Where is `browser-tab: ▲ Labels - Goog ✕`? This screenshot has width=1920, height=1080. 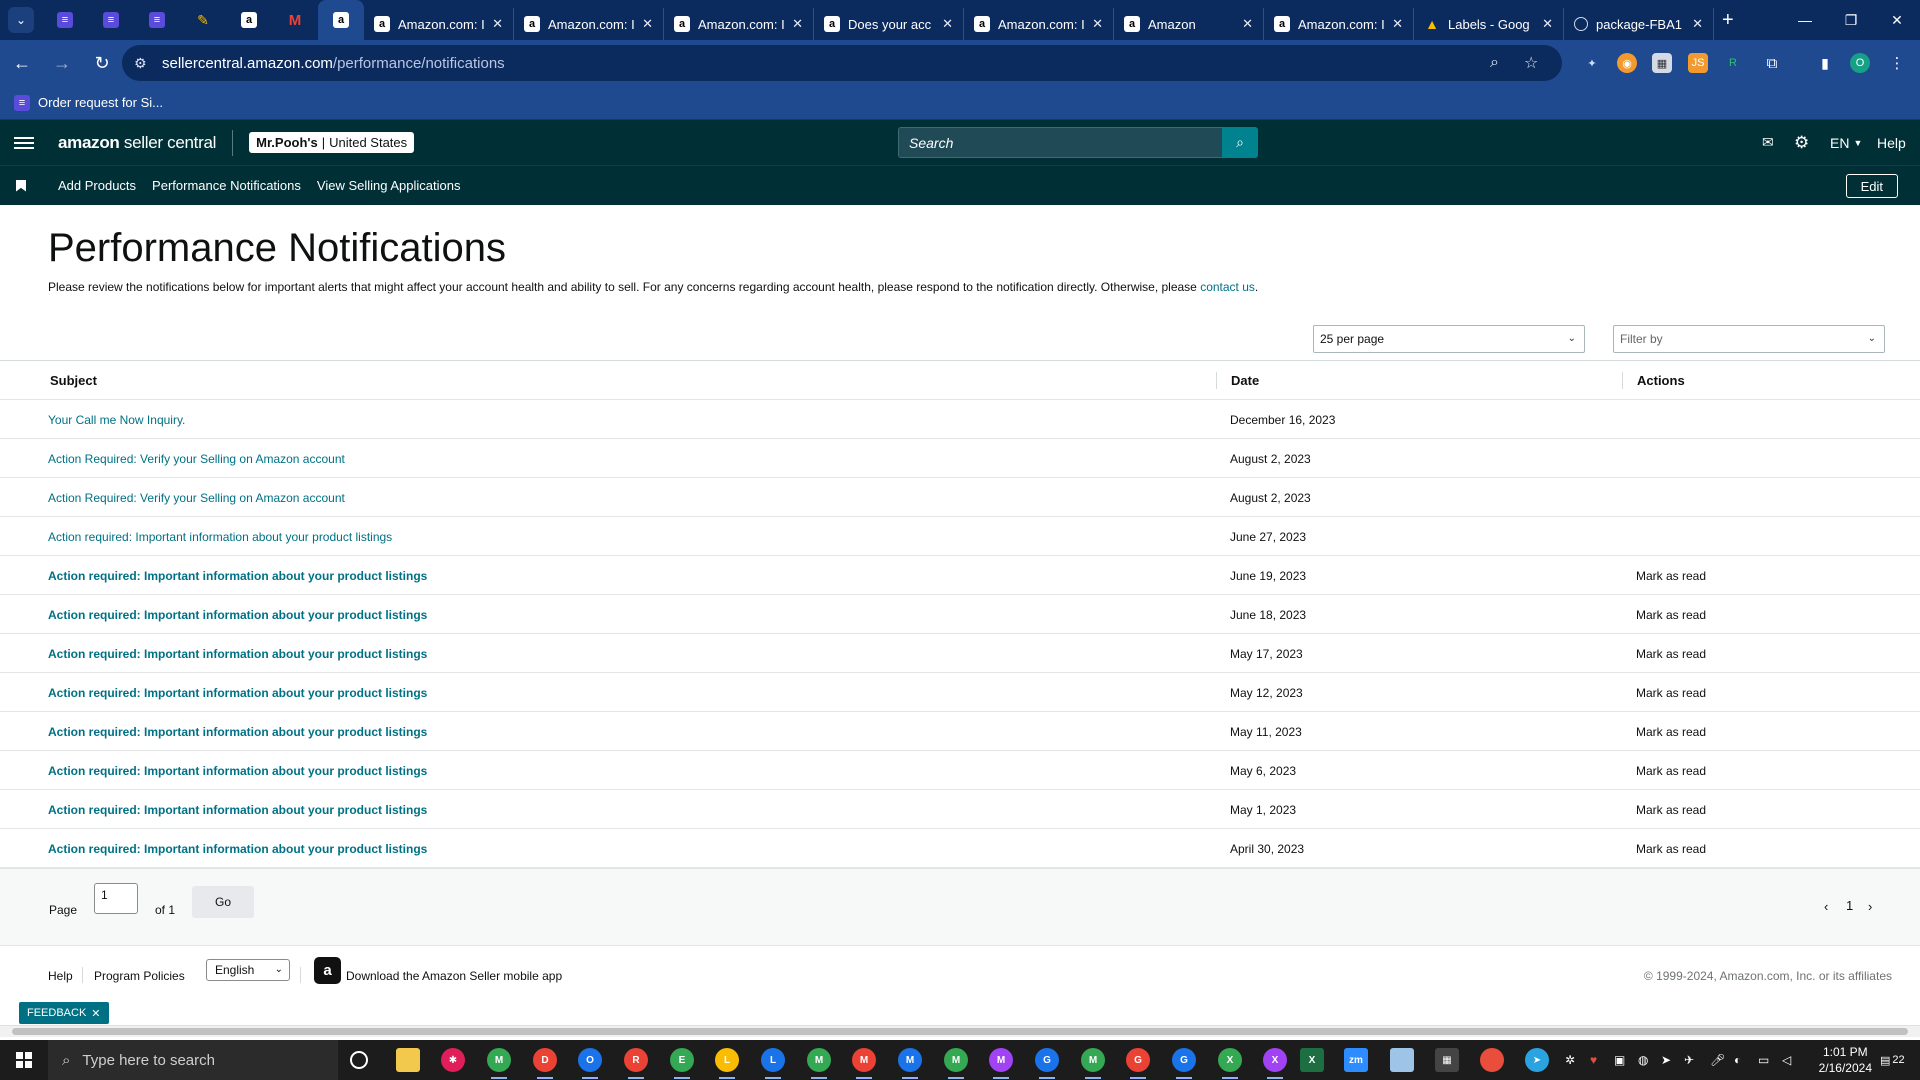
browser-tab: ▲ Labels - Goog ✕ is located at coordinates (1489, 24).